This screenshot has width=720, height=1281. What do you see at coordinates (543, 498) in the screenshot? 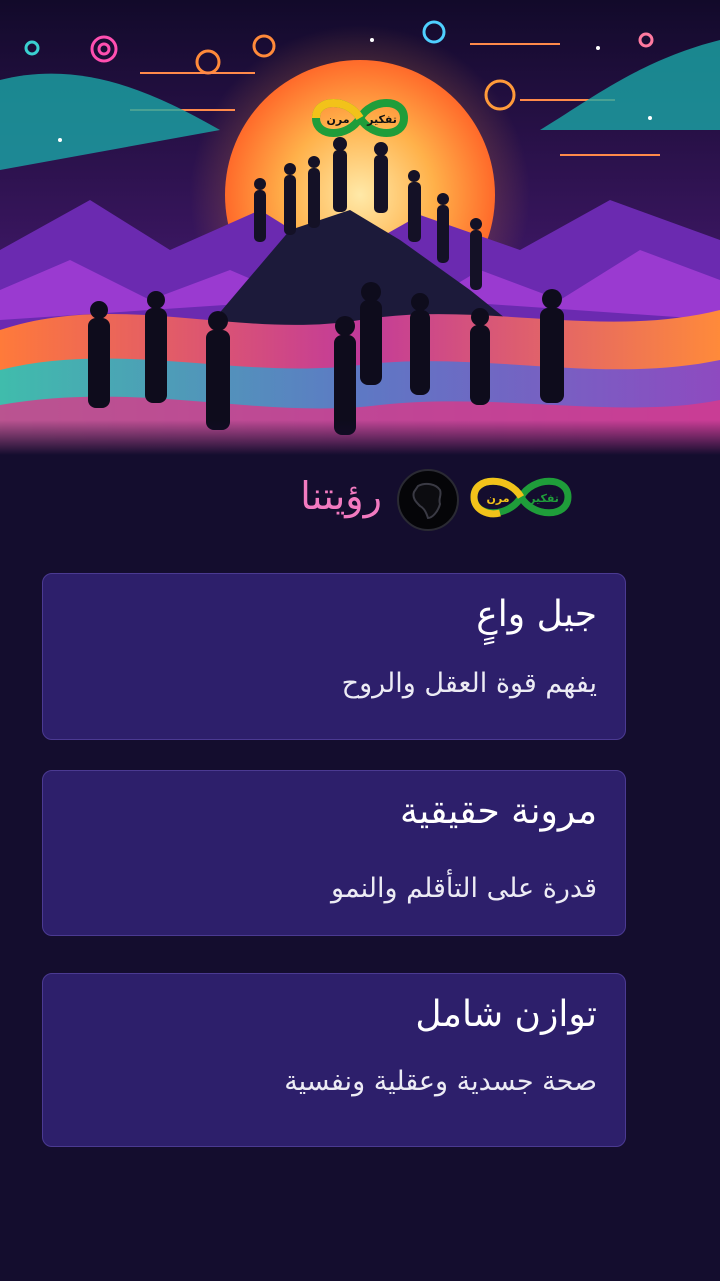
I see `brand-logo-top-text: تفكير` at bounding box center [543, 498].